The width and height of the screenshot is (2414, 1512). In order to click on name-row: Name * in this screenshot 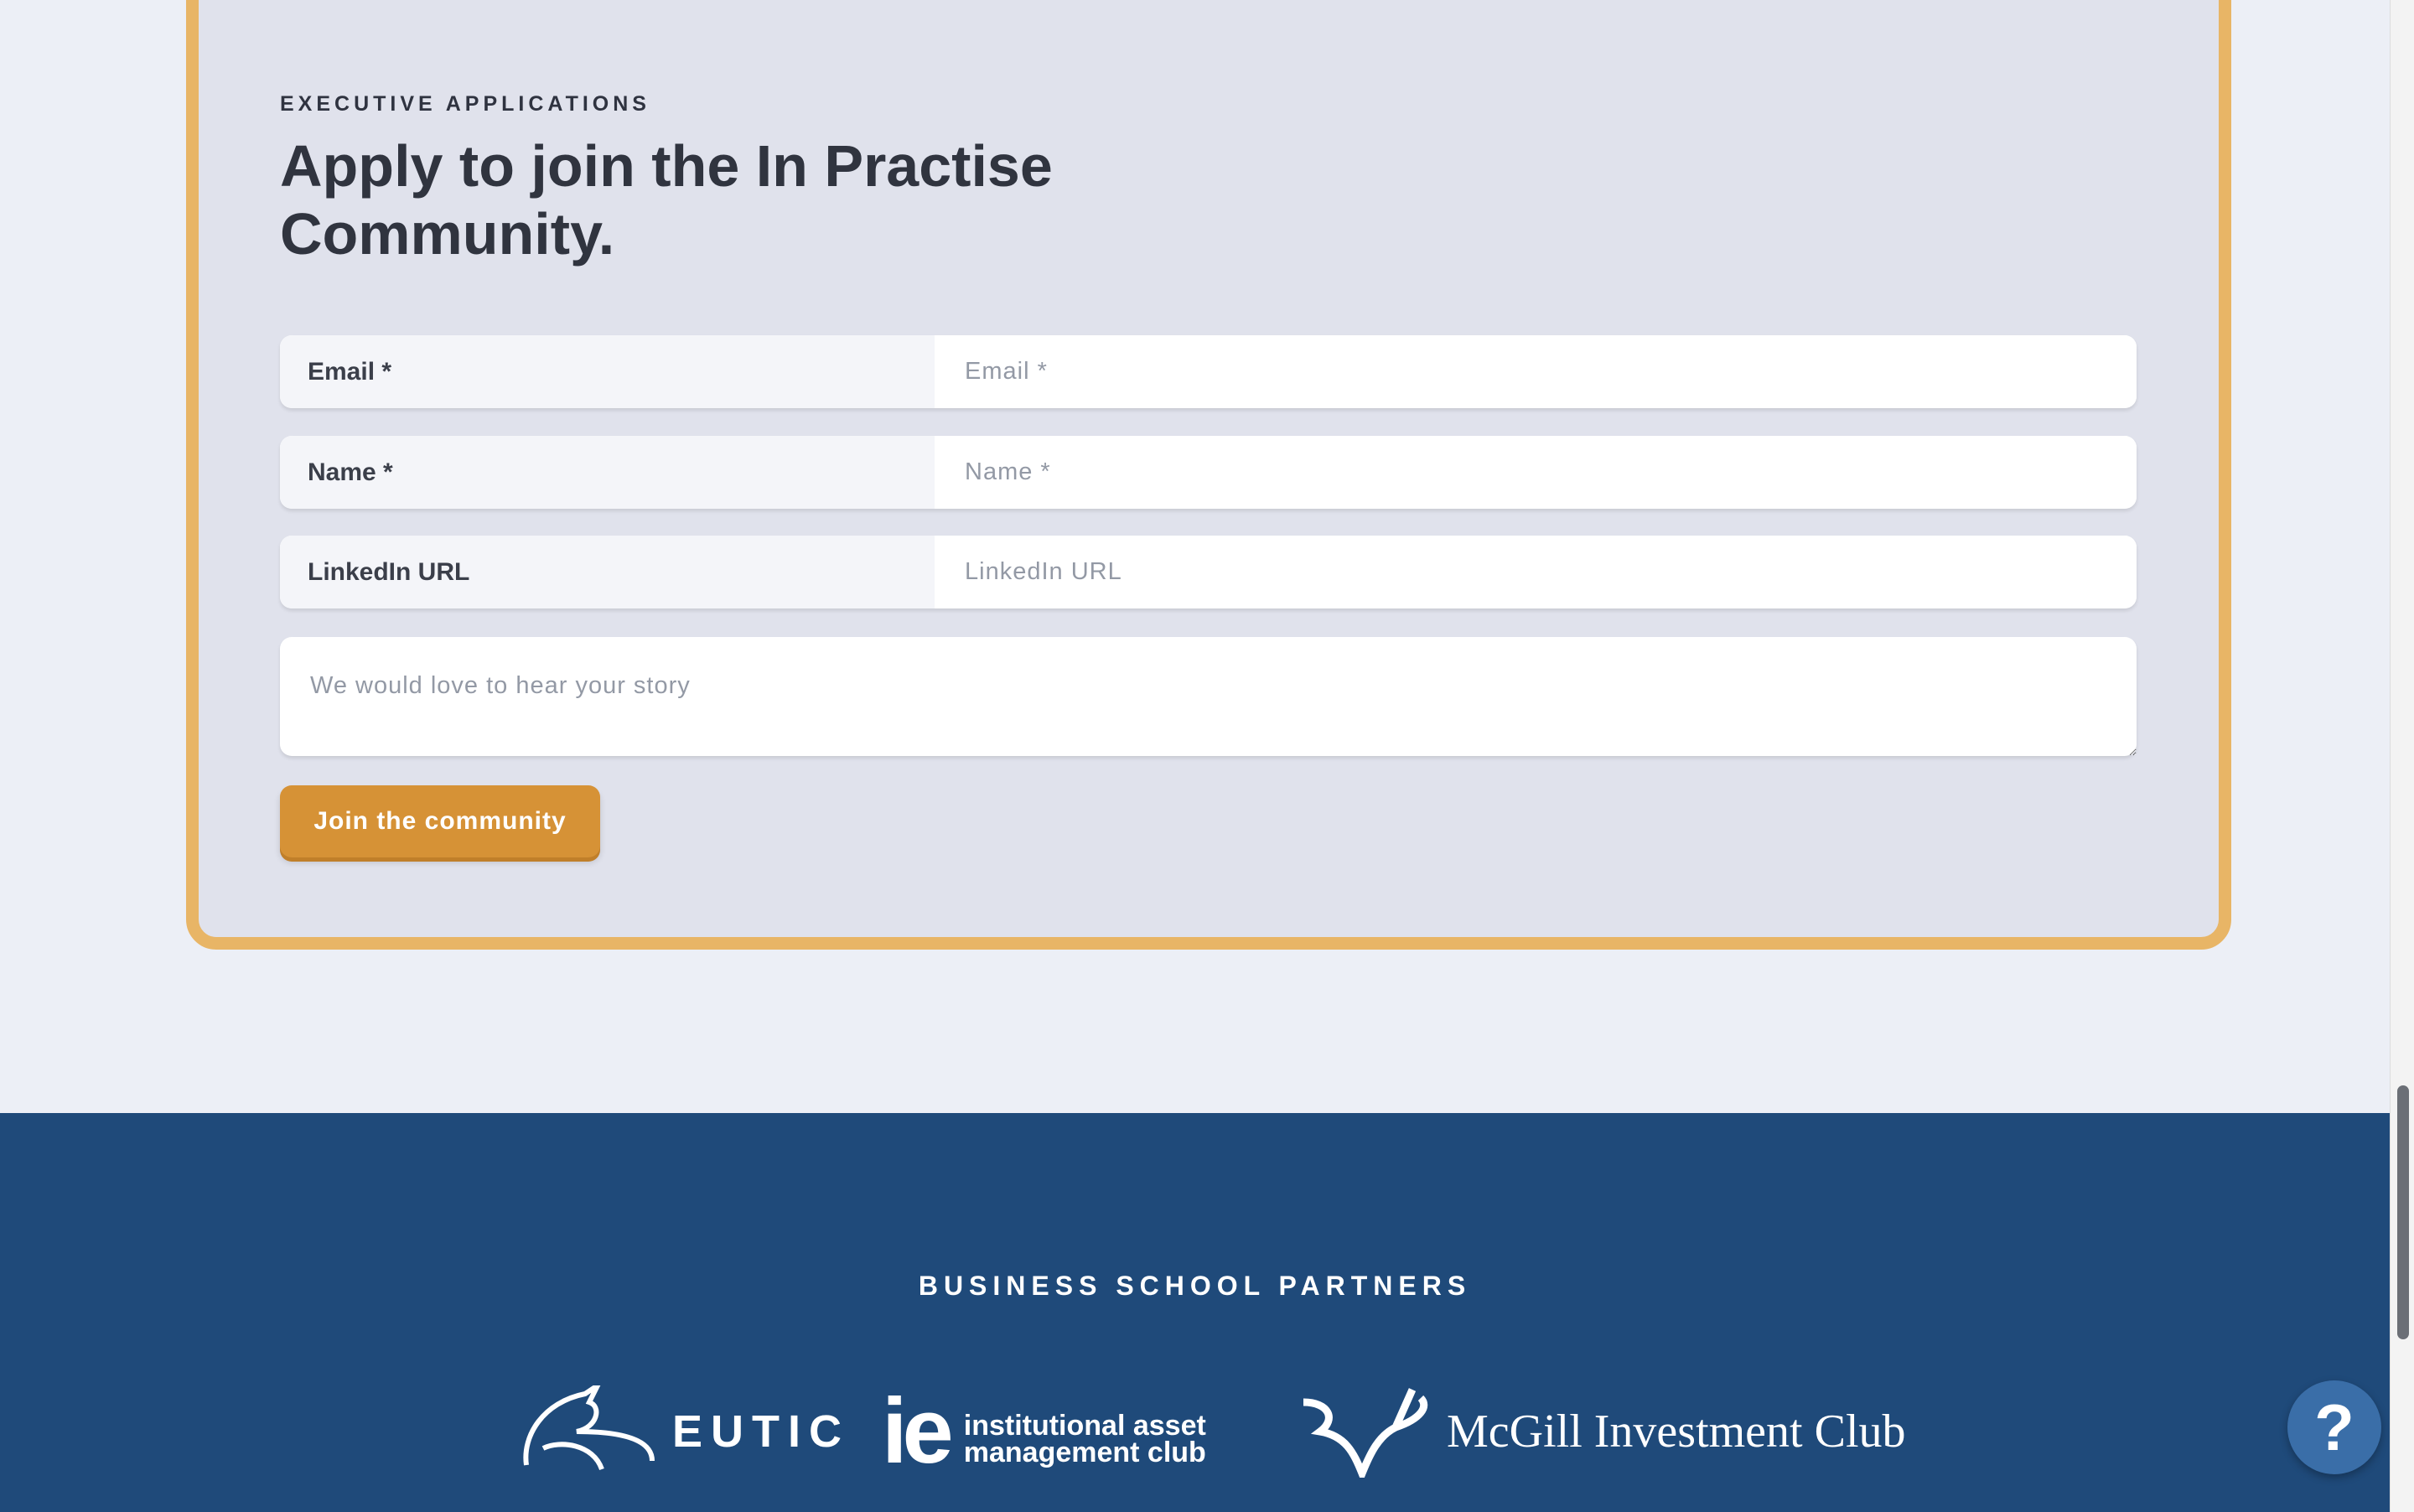, I will do `click(1209, 472)`.